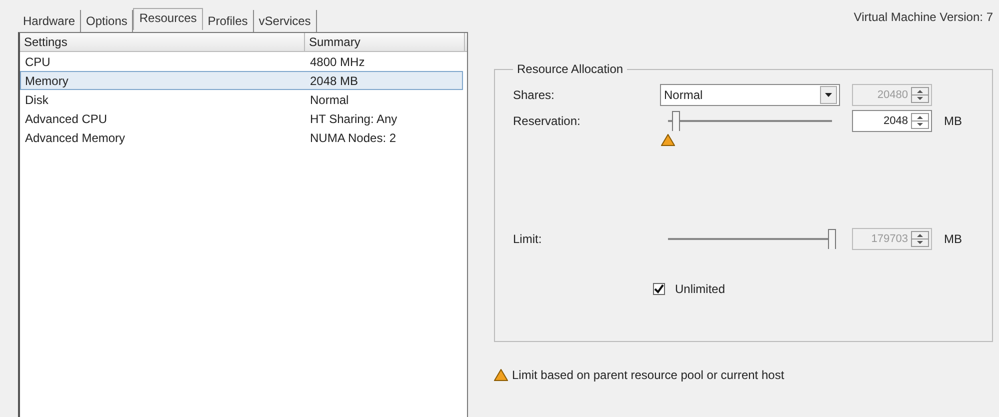 Image resolution: width=999 pixels, height=417 pixels. I want to click on setting-summary: 2048 MB, so click(334, 81).